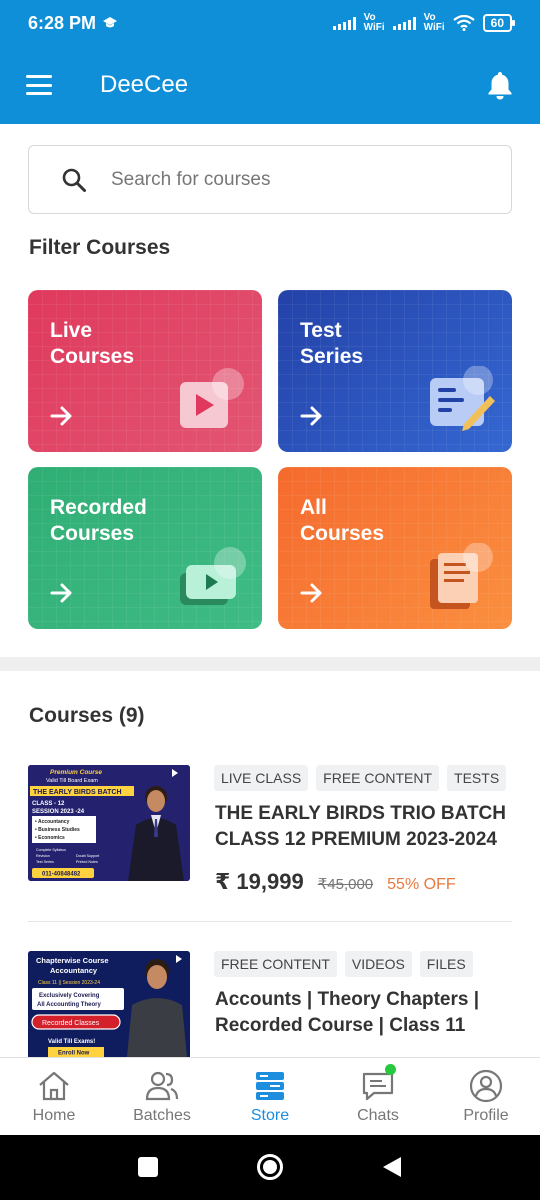 This screenshot has width=540, height=1200. Describe the element at coordinates (434, 22) in the screenshot. I see `vowifi-label-2: Vo WiFi` at that location.